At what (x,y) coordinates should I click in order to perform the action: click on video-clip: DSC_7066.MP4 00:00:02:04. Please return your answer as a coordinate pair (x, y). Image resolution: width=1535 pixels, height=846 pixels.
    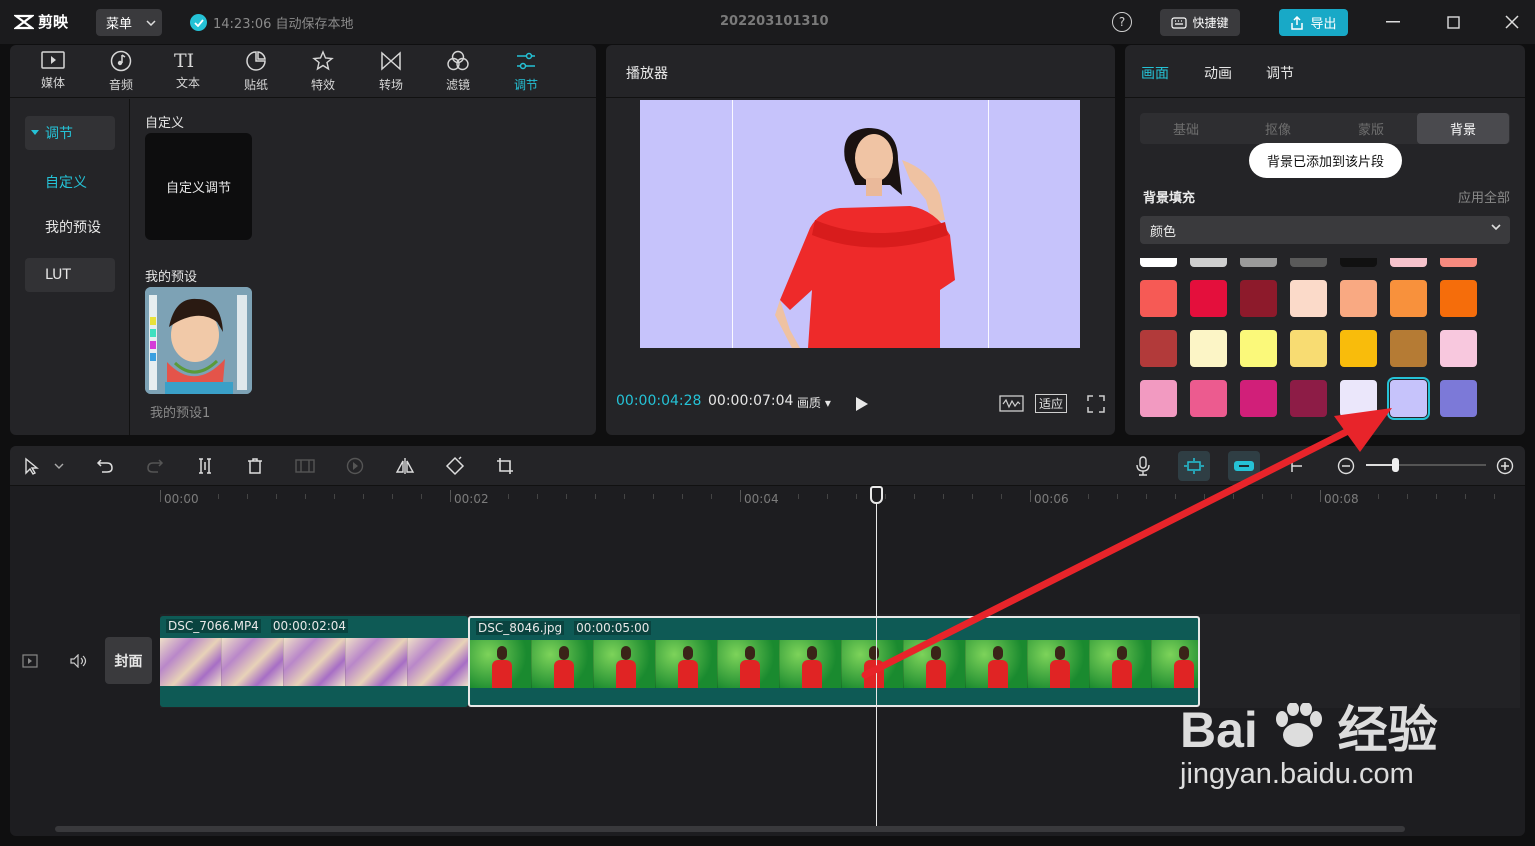
    Looking at the image, I should click on (314, 661).